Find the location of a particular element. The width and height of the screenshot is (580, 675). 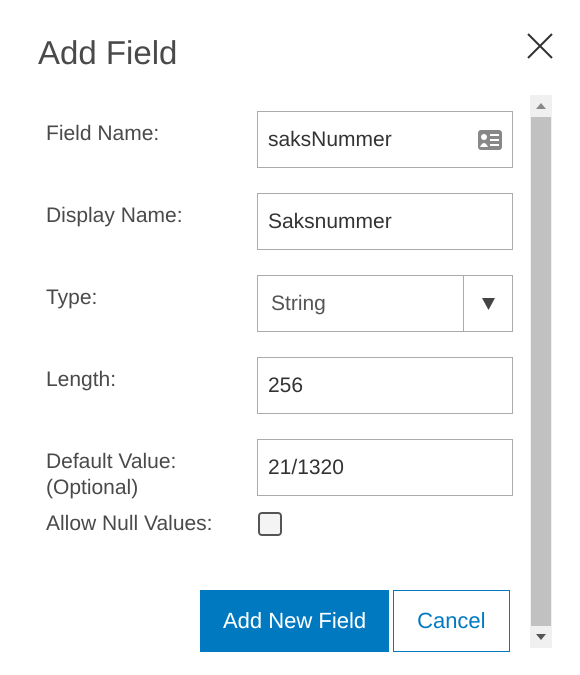

checkbox is located at coordinates (270, 524).